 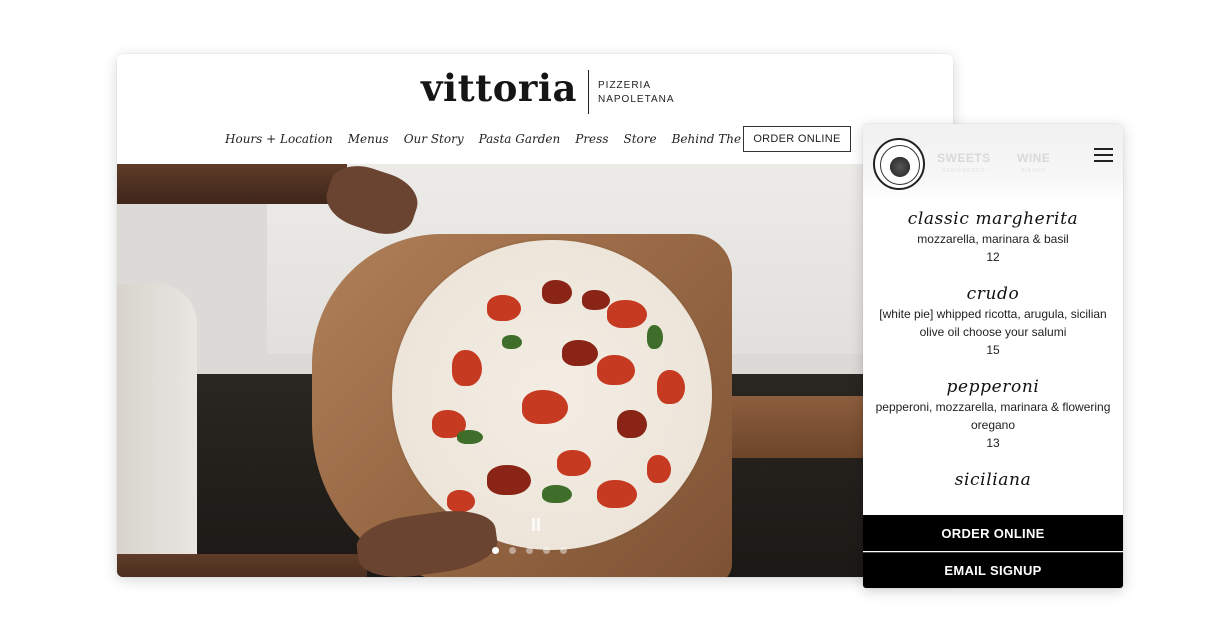 What do you see at coordinates (993, 387) in the screenshot?
I see `menu-item-name: pepperoni` at bounding box center [993, 387].